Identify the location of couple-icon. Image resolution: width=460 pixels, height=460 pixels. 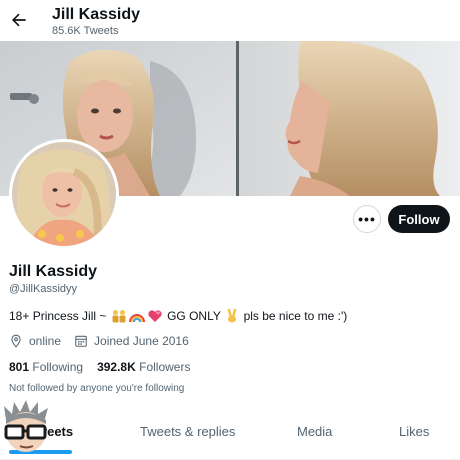
(119, 316).